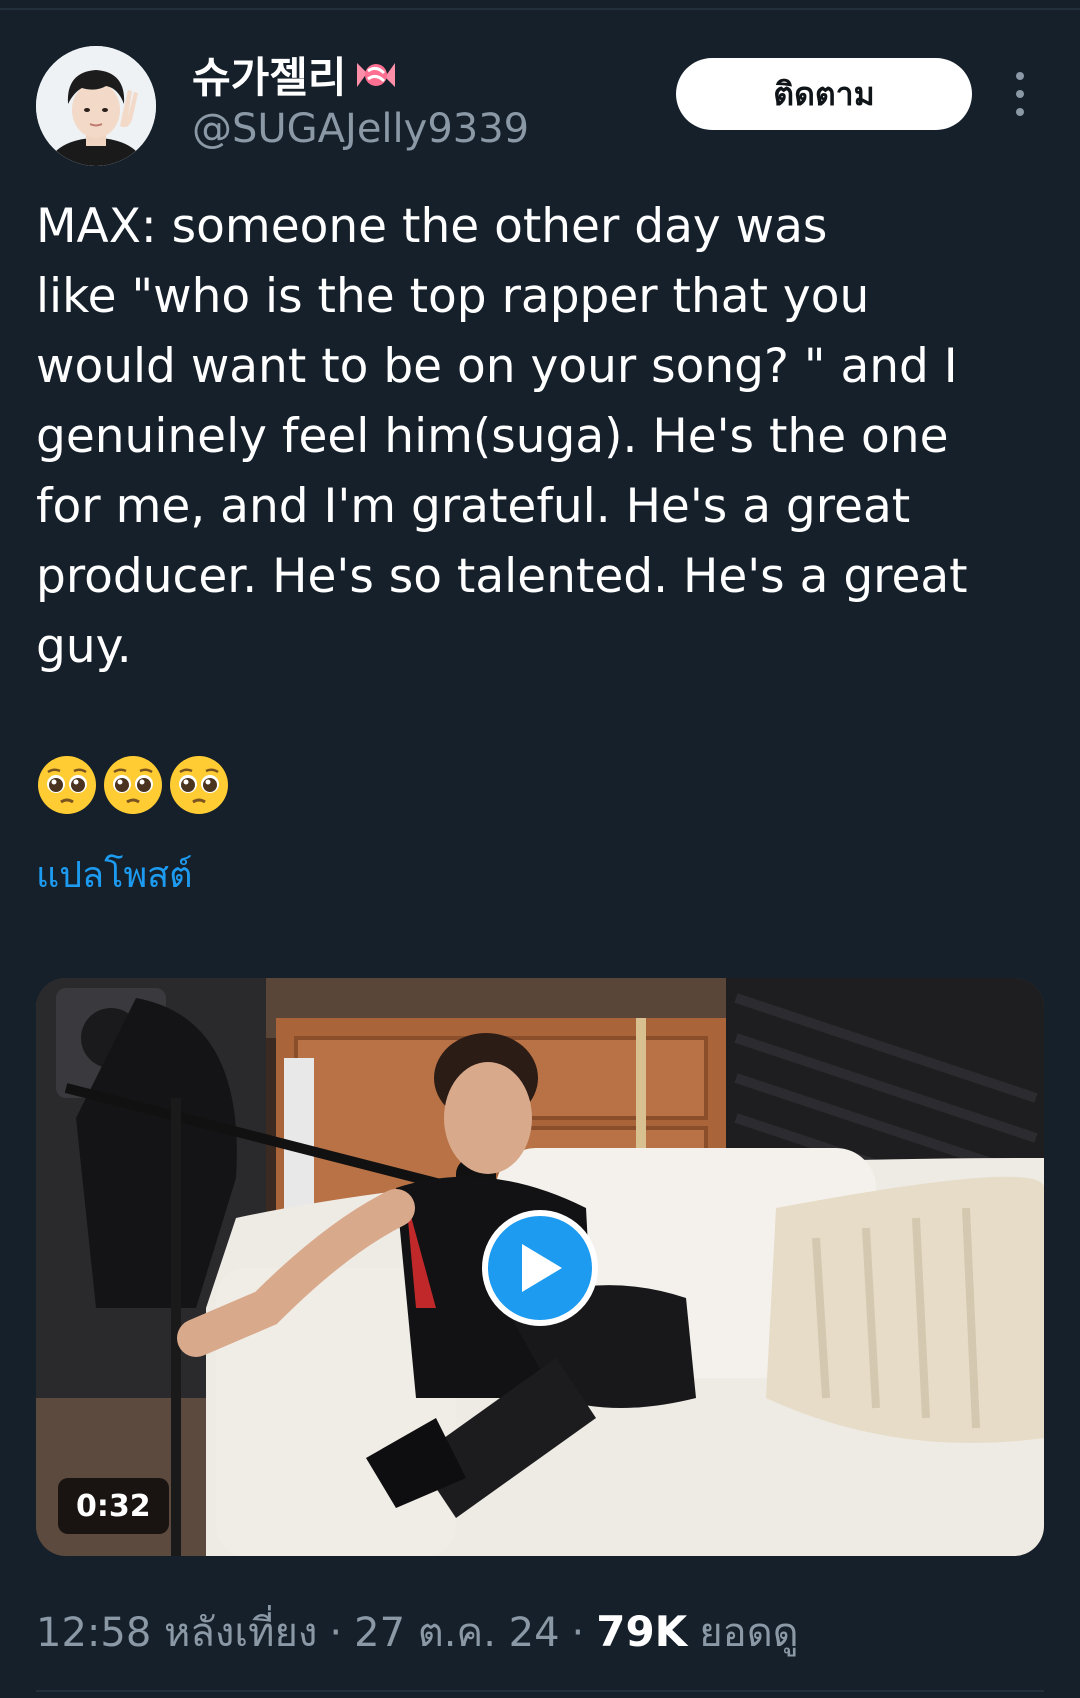 This screenshot has width=1080, height=1698. I want to click on play-button, so click(540, 1268).